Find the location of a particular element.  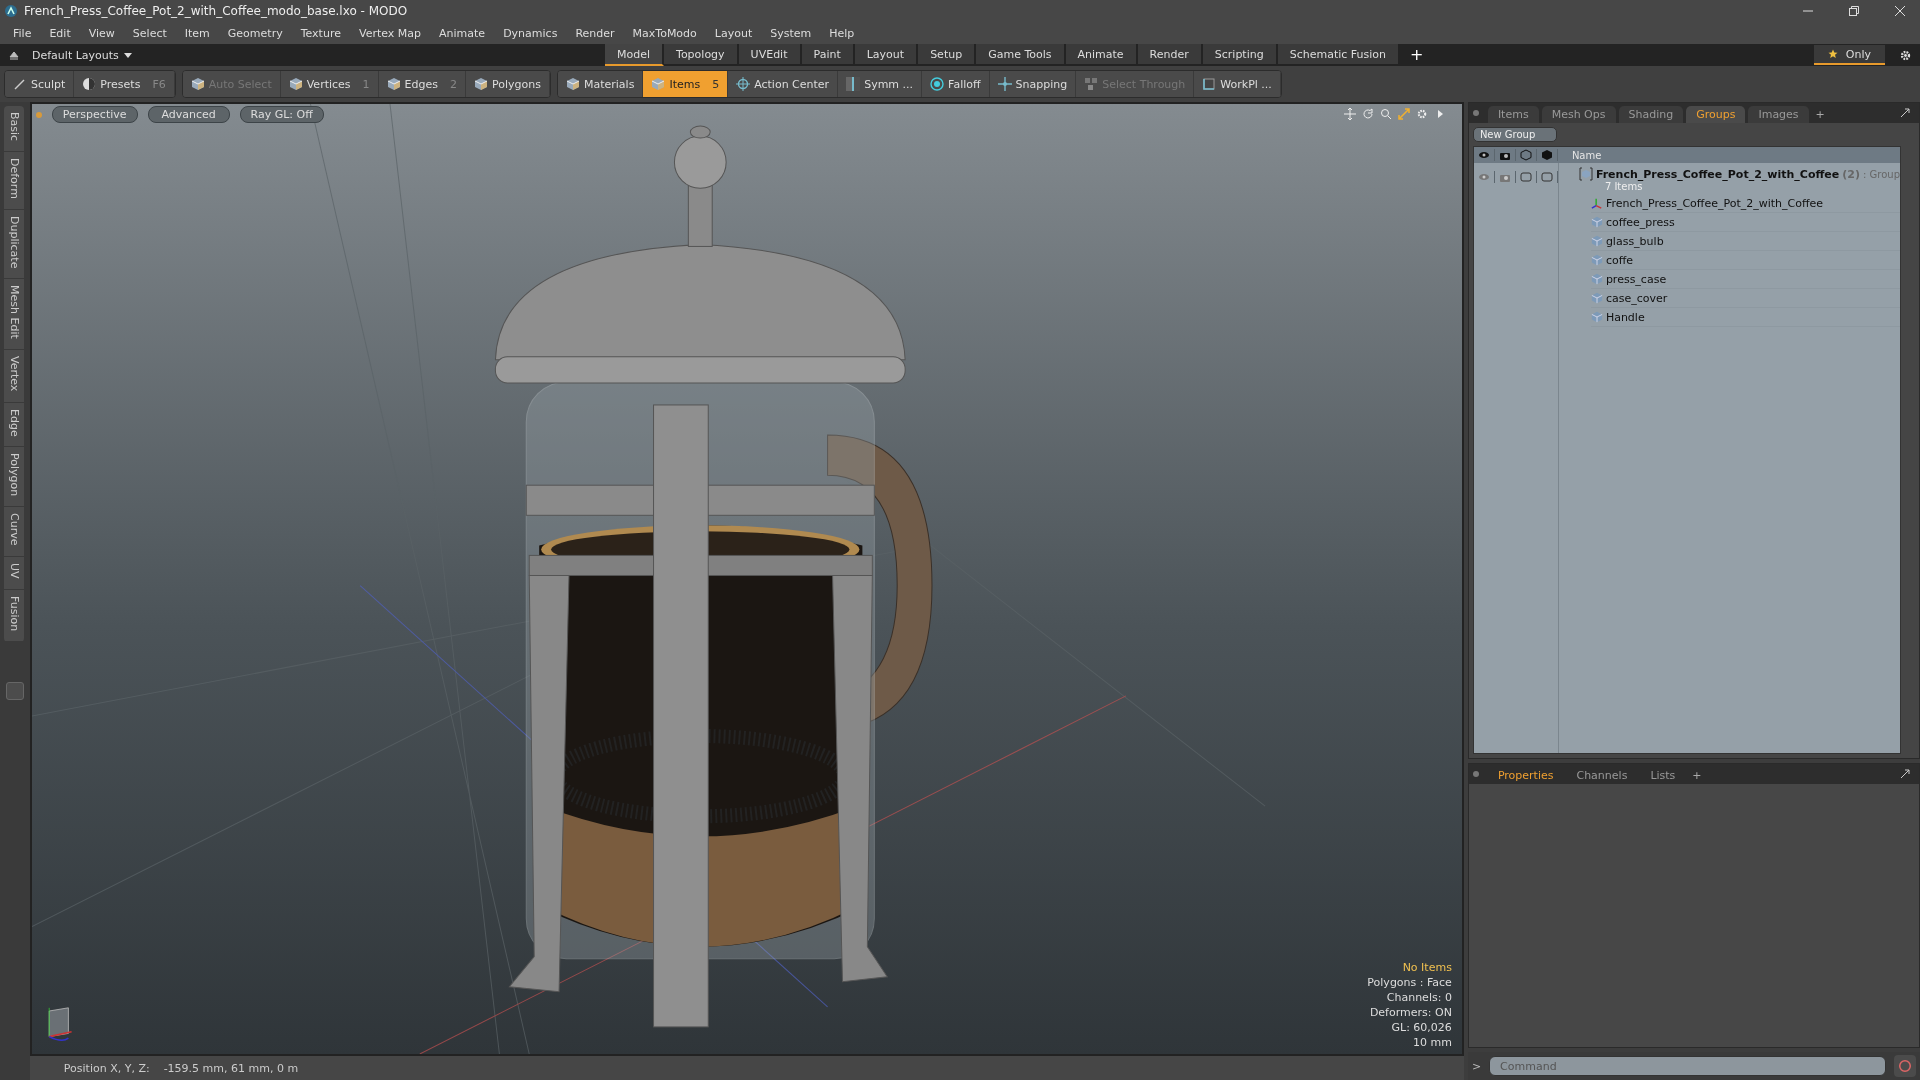

viewport-info-text: Polygons : Face is located at coordinates (1409, 982).